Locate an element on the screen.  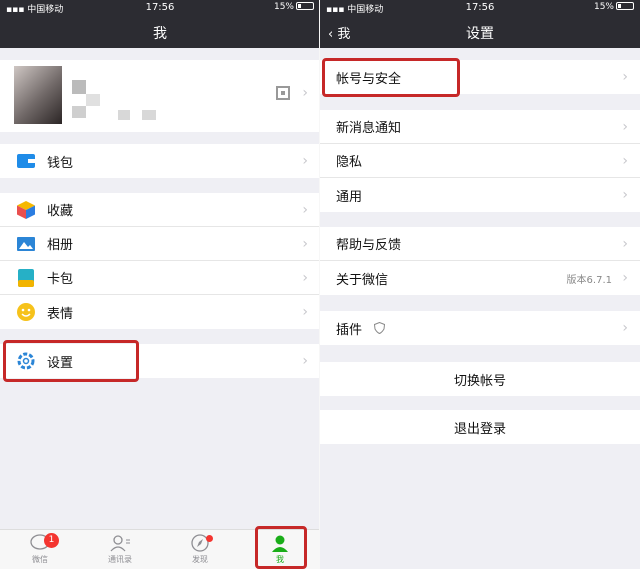
cube-icon is located at coordinates (26, 210).